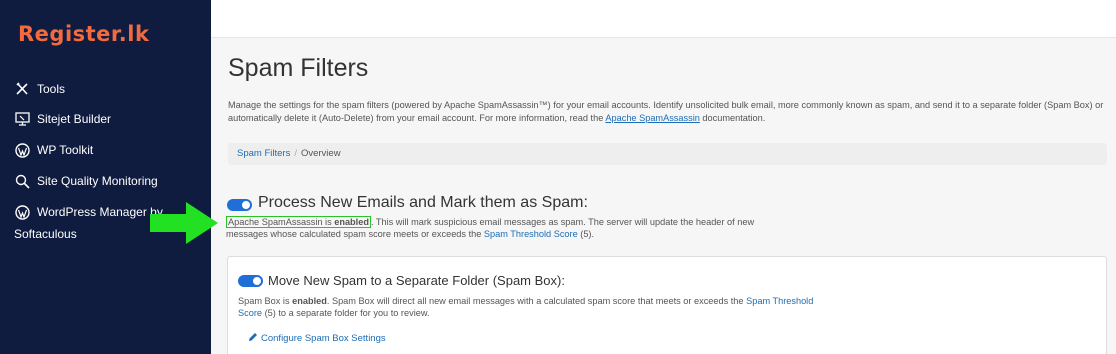 Image resolution: width=1116 pixels, height=354 pixels. Describe the element at coordinates (97, 181) in the screenshot. I see `sidebar-item-label: Site Quality Monitoring` at that location.